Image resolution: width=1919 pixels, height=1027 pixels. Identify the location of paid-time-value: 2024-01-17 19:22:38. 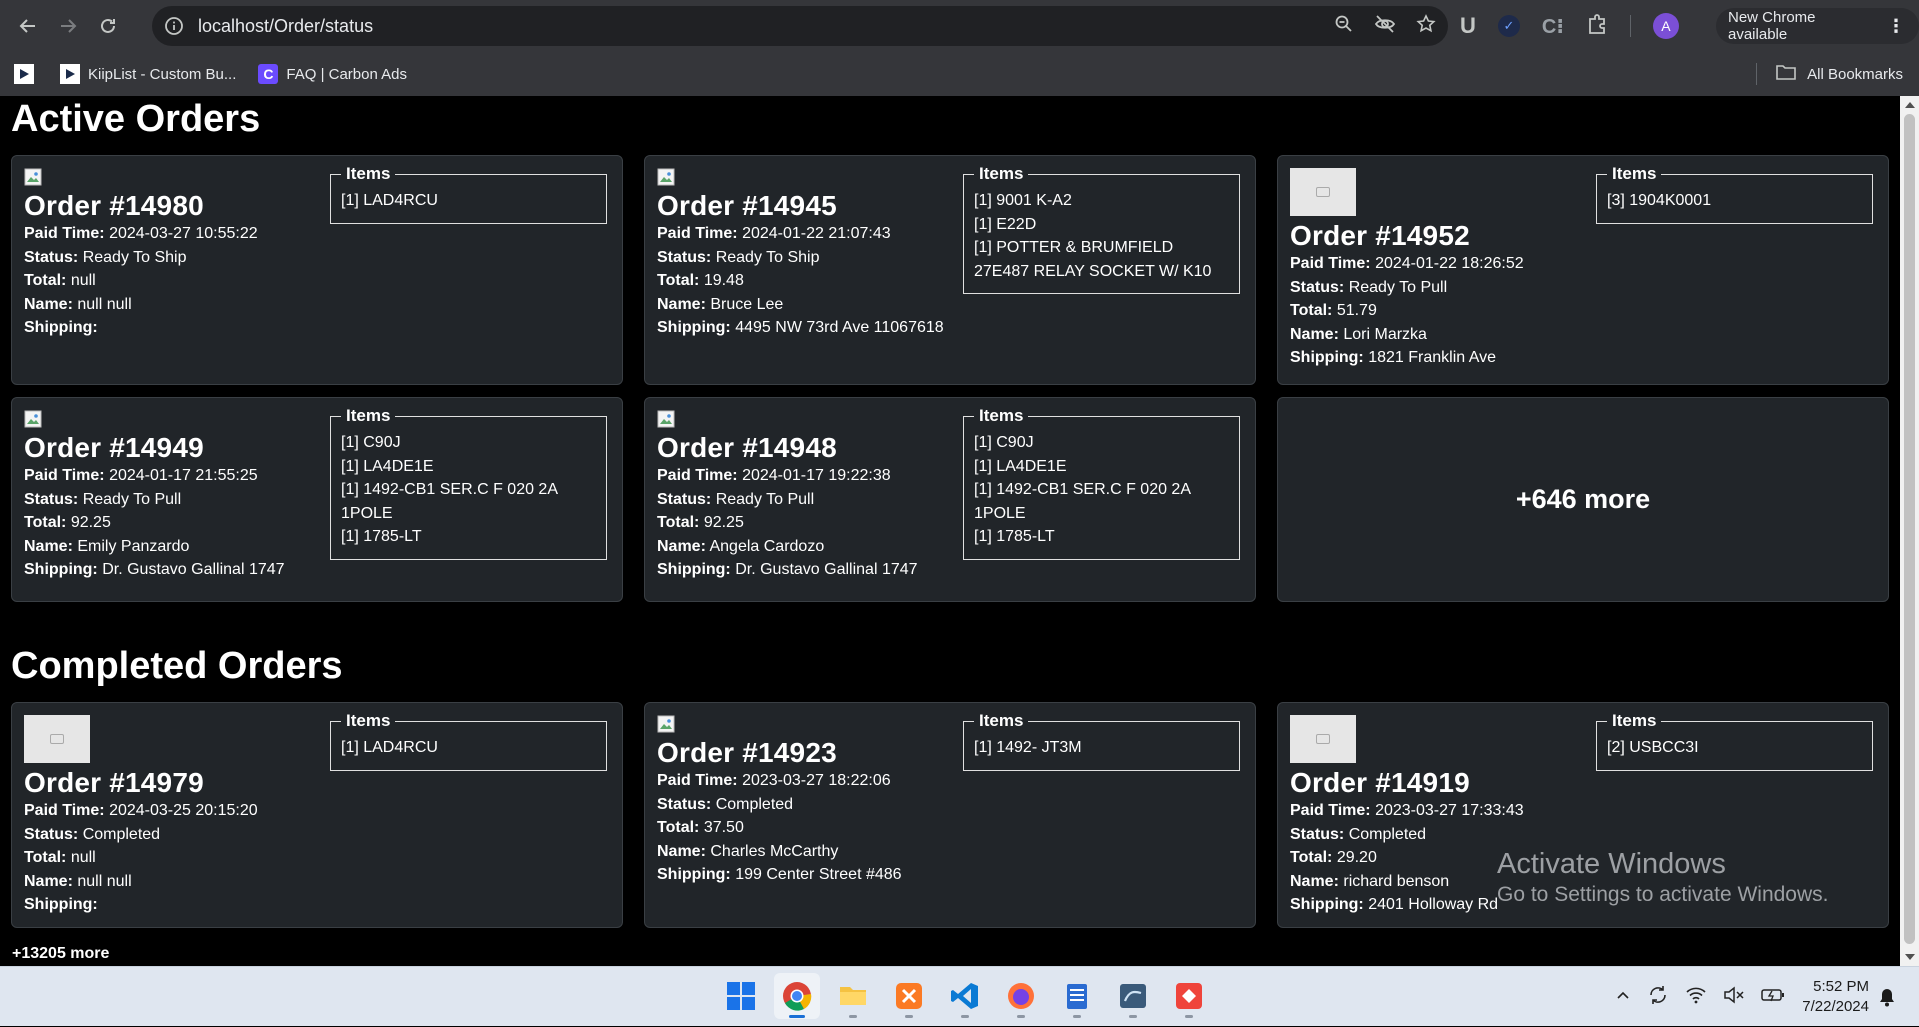
(816, 475).